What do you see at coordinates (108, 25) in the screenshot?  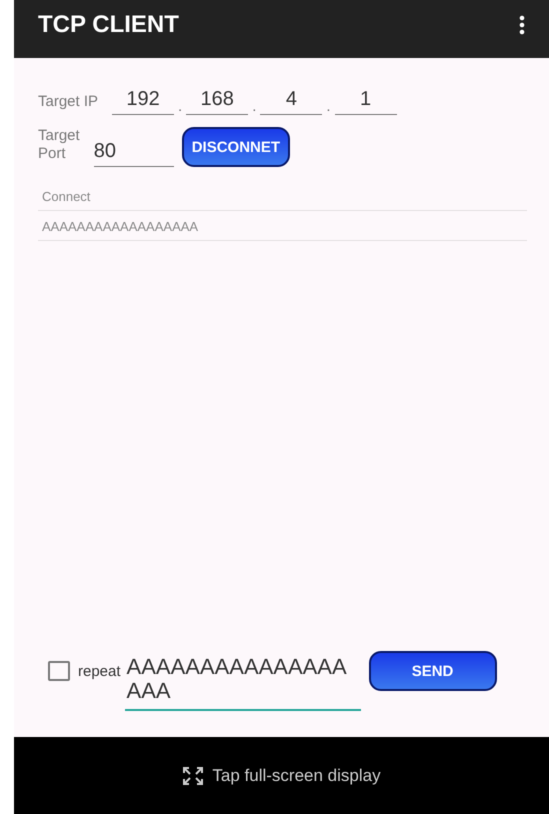 I see `app-title: TCP CLIENT` at bounding box center [108, 25].